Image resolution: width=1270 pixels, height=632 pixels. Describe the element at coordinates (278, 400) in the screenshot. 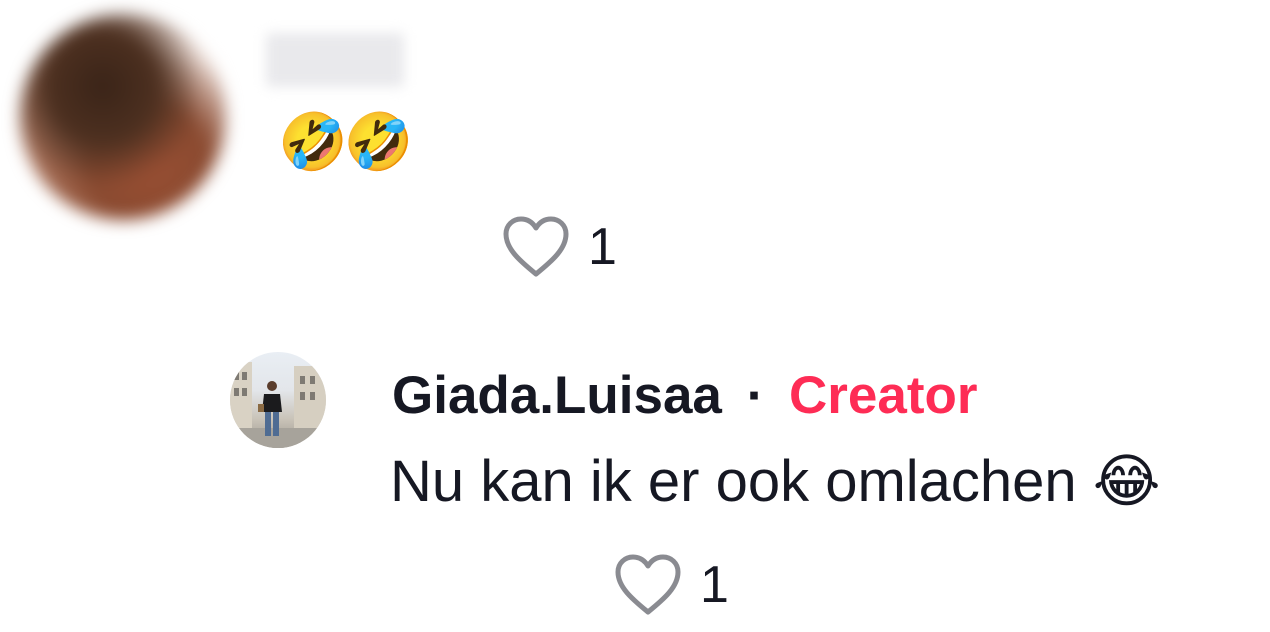

I see `creator-avatar` at that location.